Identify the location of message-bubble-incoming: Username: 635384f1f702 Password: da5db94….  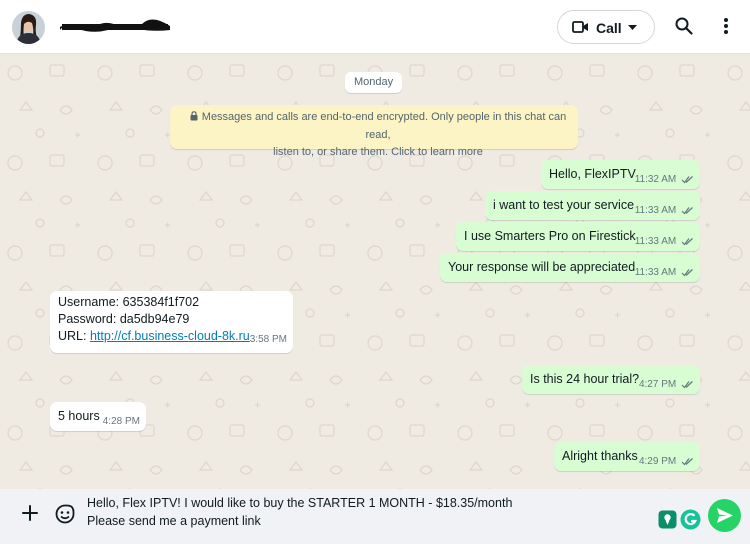
(171, 322).